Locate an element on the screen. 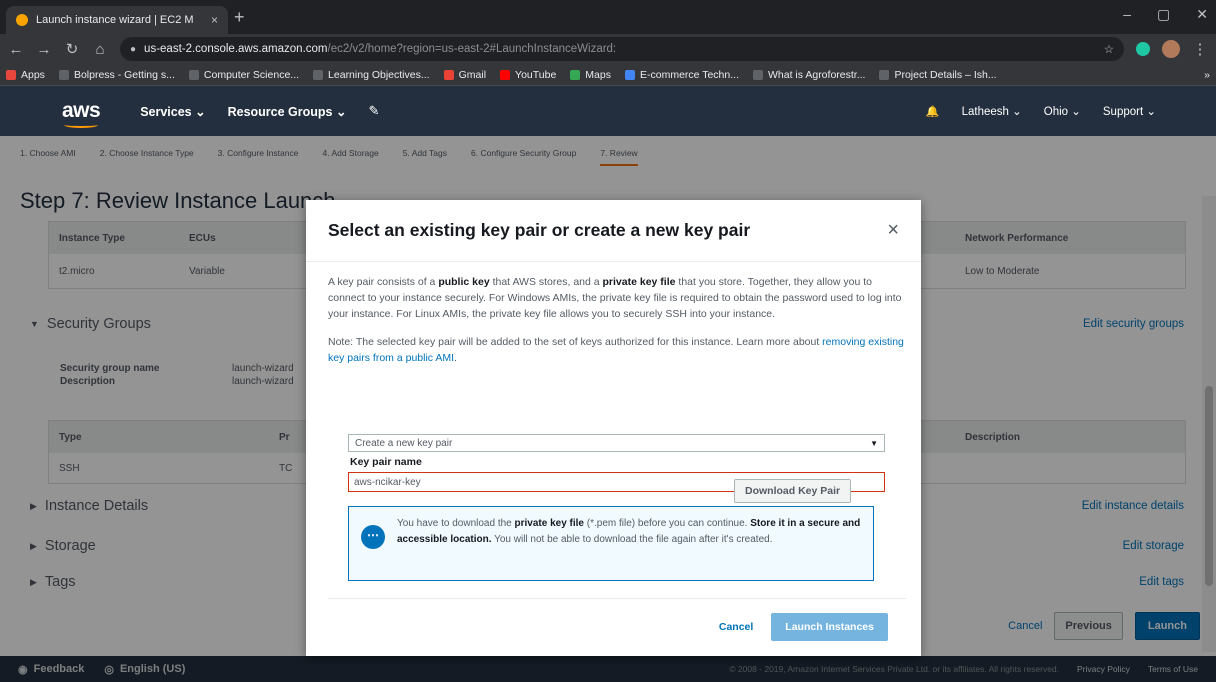 The image size is (1216, 682). region-menu: Ohio ⌄ is located at coordinates (1062, 111).